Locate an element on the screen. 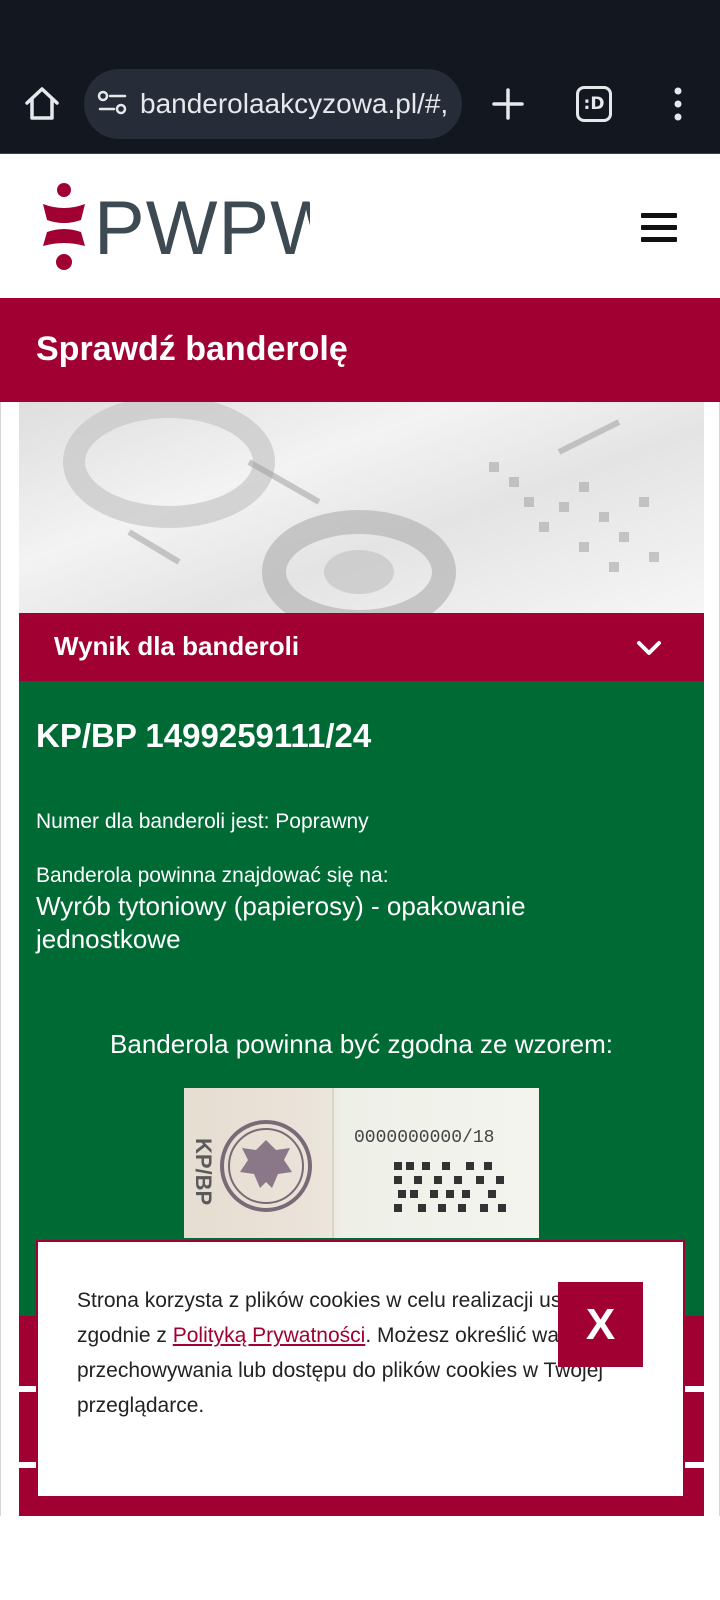  page-title: Sprawdź banderolę is located at coordinates (192, 349).